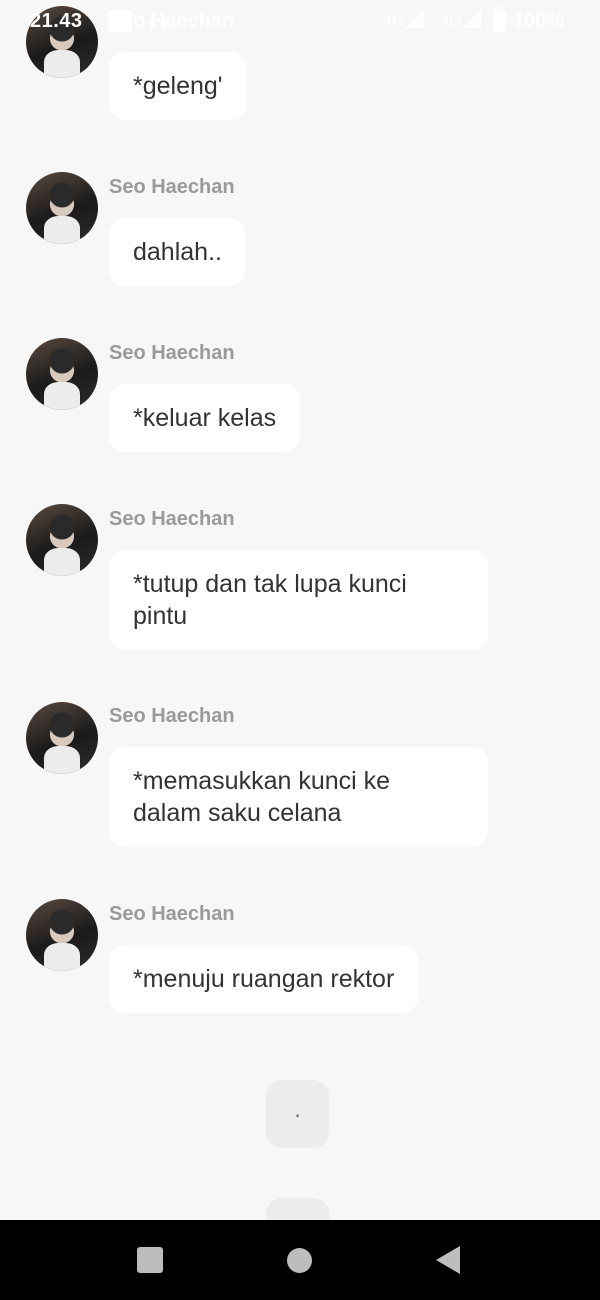 Image resolution: width=600 pixels, height=1300 pixels. I want to click on message-bubble: *tutup dan tak lupa kunci pintu, so click(298, 600).